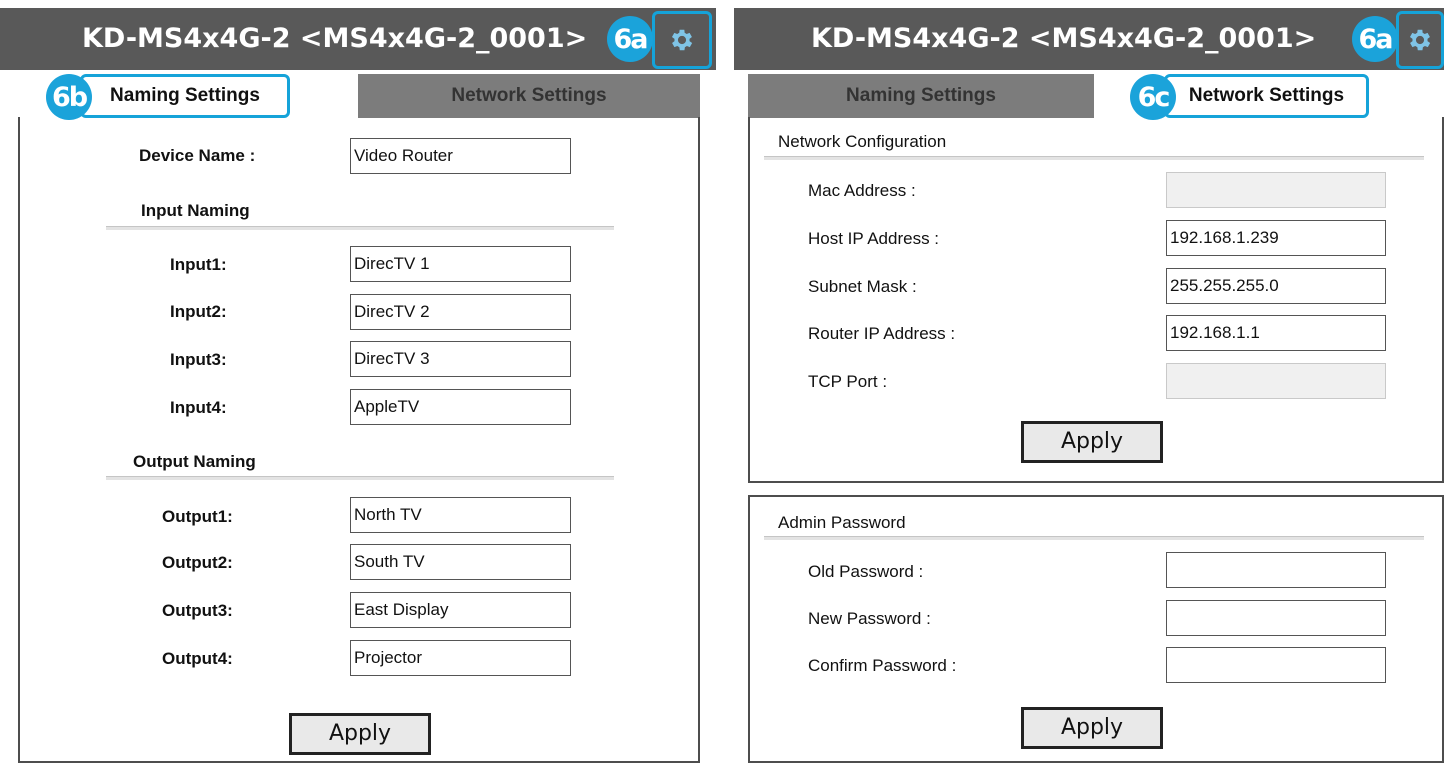 Image resolution: width=1444 pixels, height=763 pixels. Describe the element at coordinates (1276, 238) in the screenshot. I see `host-ip-field: 192.168.1.239` at that location.